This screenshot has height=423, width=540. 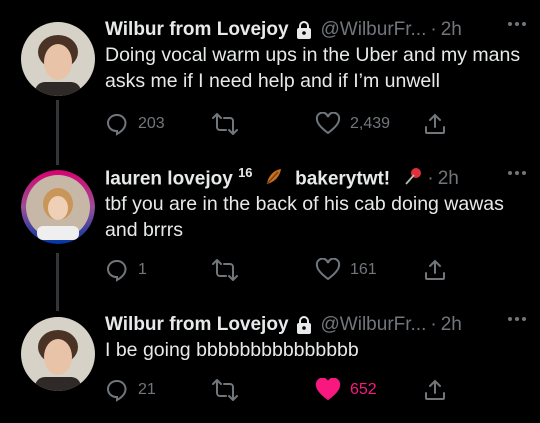 I want to click on autumn-leaves-emoji, so click(x=274, y=180).